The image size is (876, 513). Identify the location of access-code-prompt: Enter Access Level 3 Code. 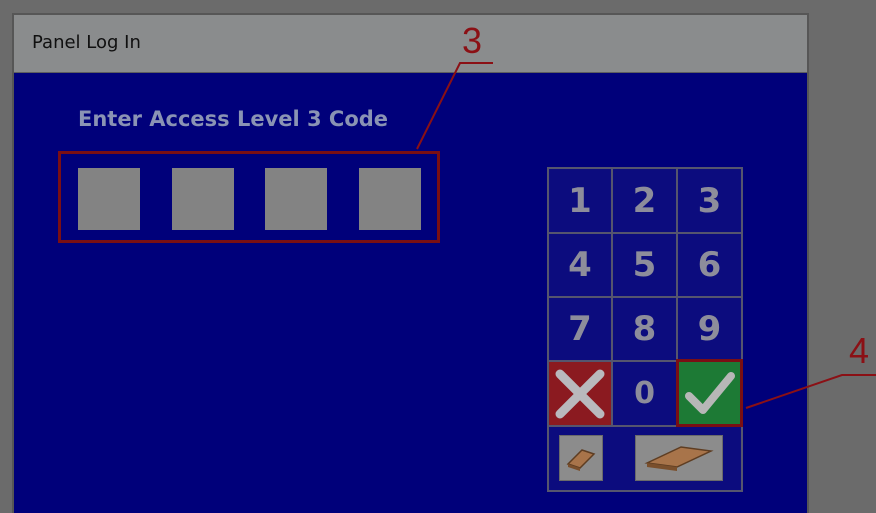
(233, 119).